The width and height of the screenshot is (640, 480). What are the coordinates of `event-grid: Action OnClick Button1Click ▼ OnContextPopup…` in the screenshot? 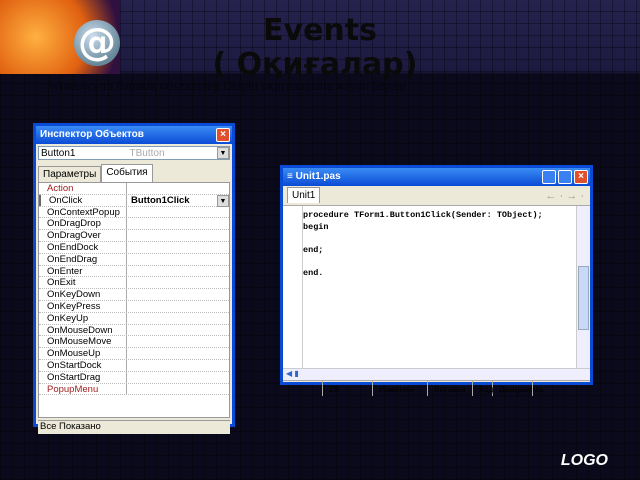 It's located at (134, 300).